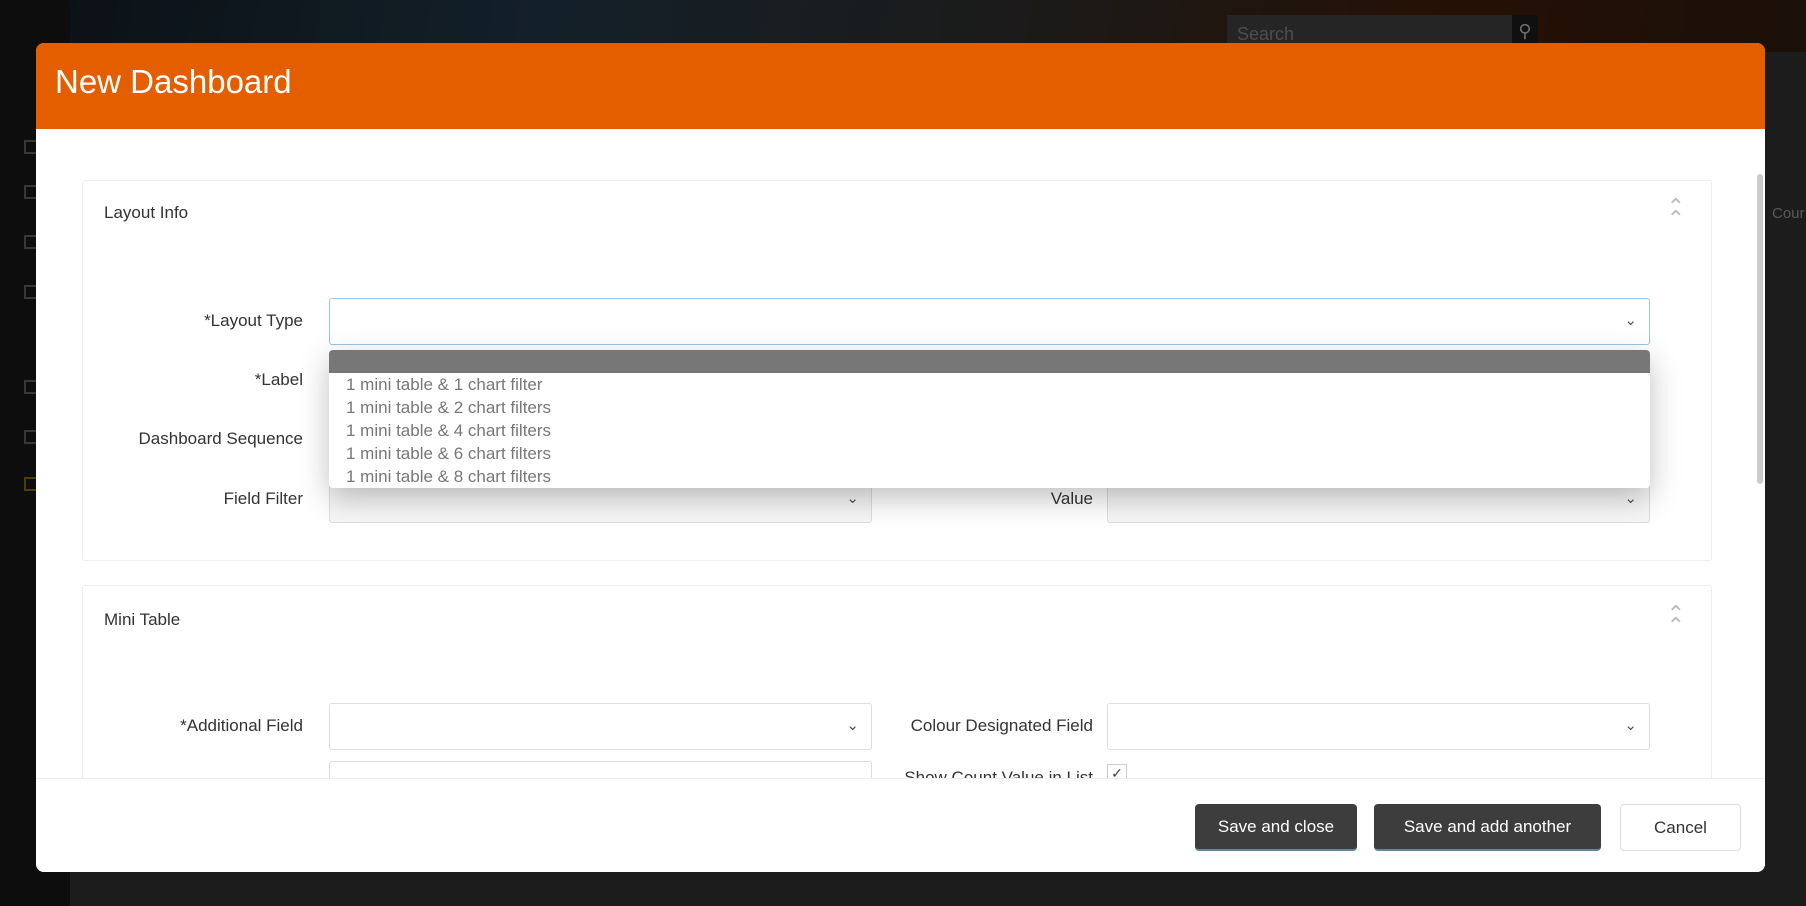  What do you see at coordinates (220, 438) in the screenshot?
I see `dashboard-sequence-label: Dashboard Sequence` at bounding box center [220, 438].